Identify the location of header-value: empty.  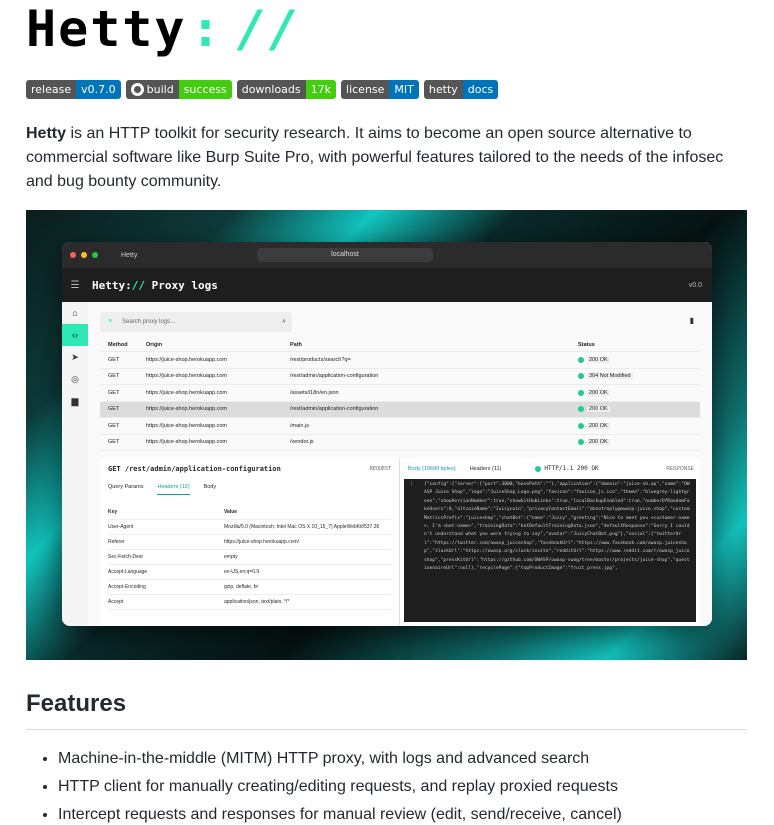
(231, 557).